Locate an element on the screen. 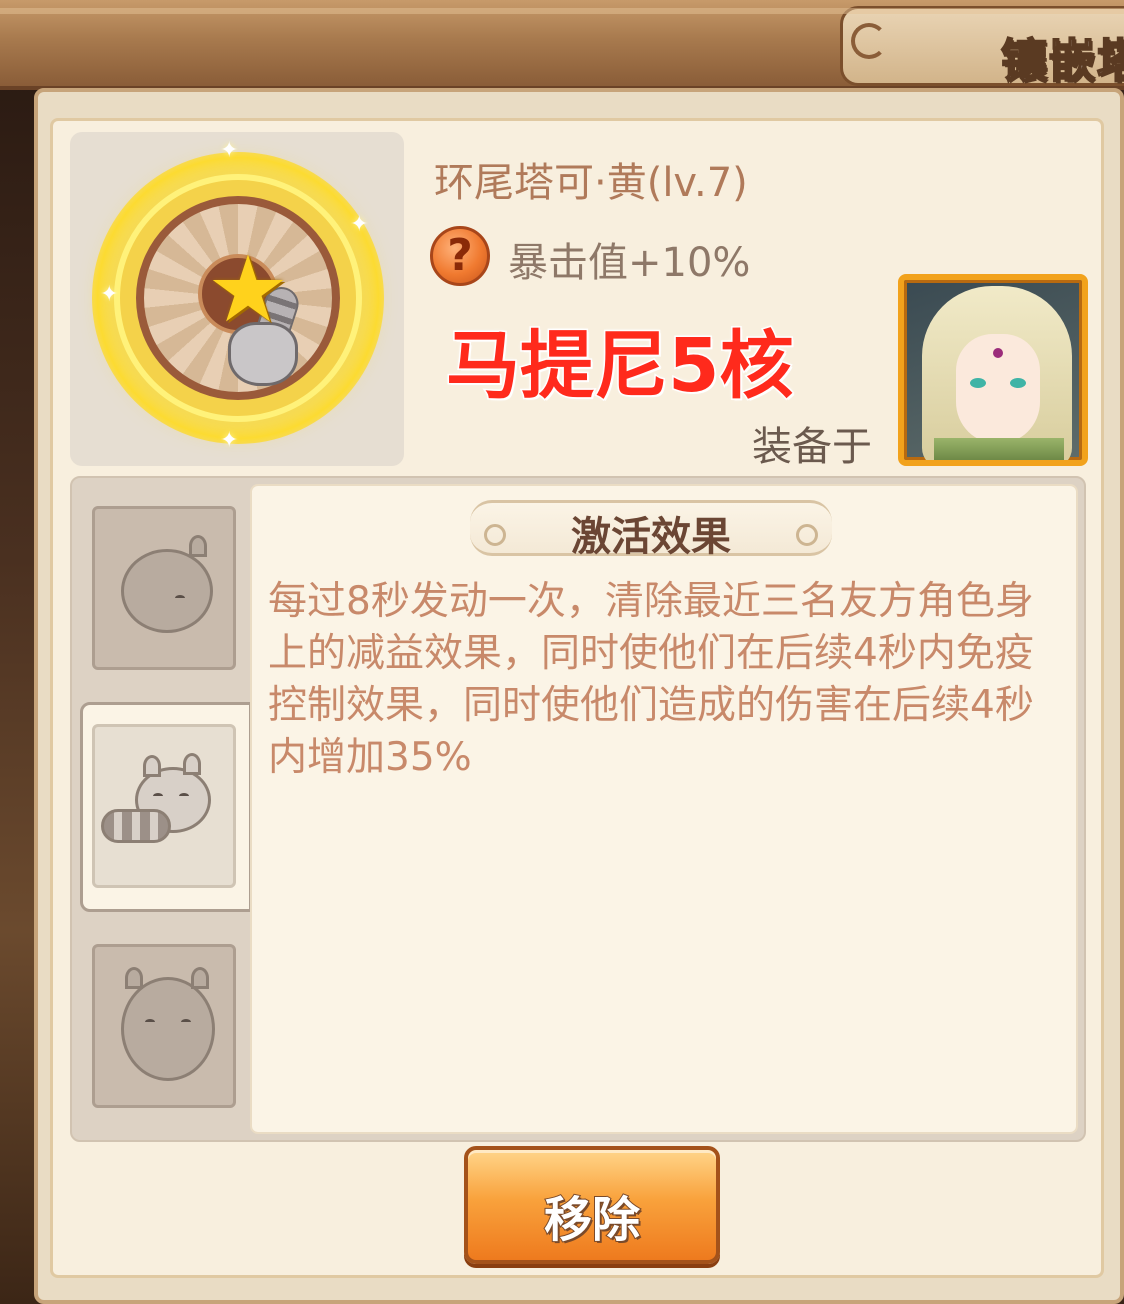  header-title-plate: 镶嵌塔 is located at coordinates (982, 47).